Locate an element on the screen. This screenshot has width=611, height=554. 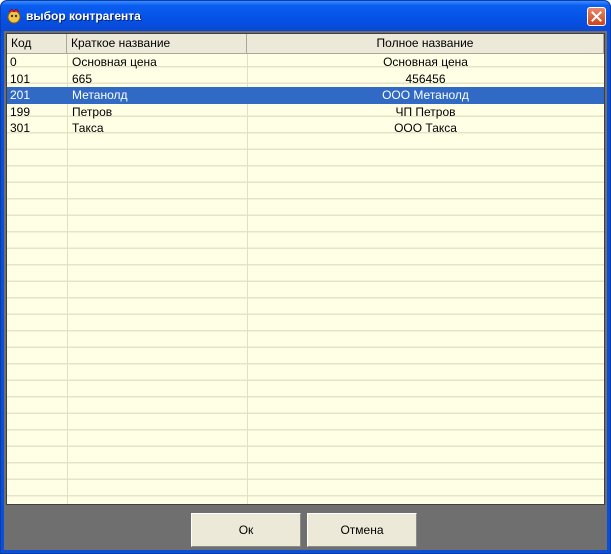
close-button is located at coordinates (596, 16).